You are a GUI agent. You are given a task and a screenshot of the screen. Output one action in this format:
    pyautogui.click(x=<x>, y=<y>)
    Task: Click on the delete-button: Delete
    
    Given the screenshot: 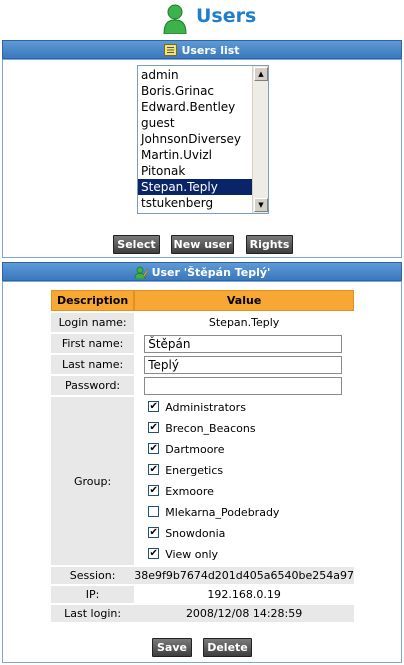 What is the action you would take?
    pyautogui.click(x=227, y=647)
    